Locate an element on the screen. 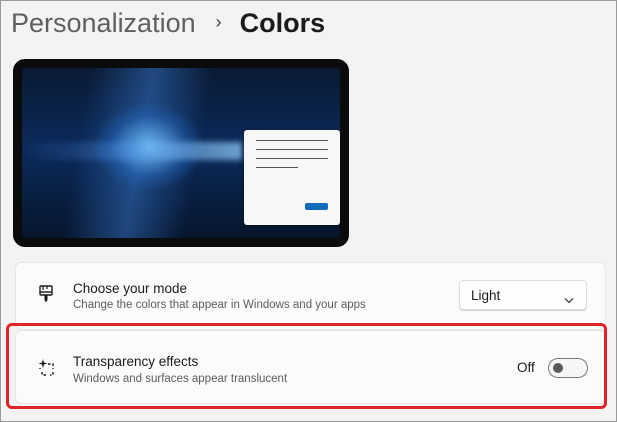  sample-window-preview is located at coordinates (292, 177).